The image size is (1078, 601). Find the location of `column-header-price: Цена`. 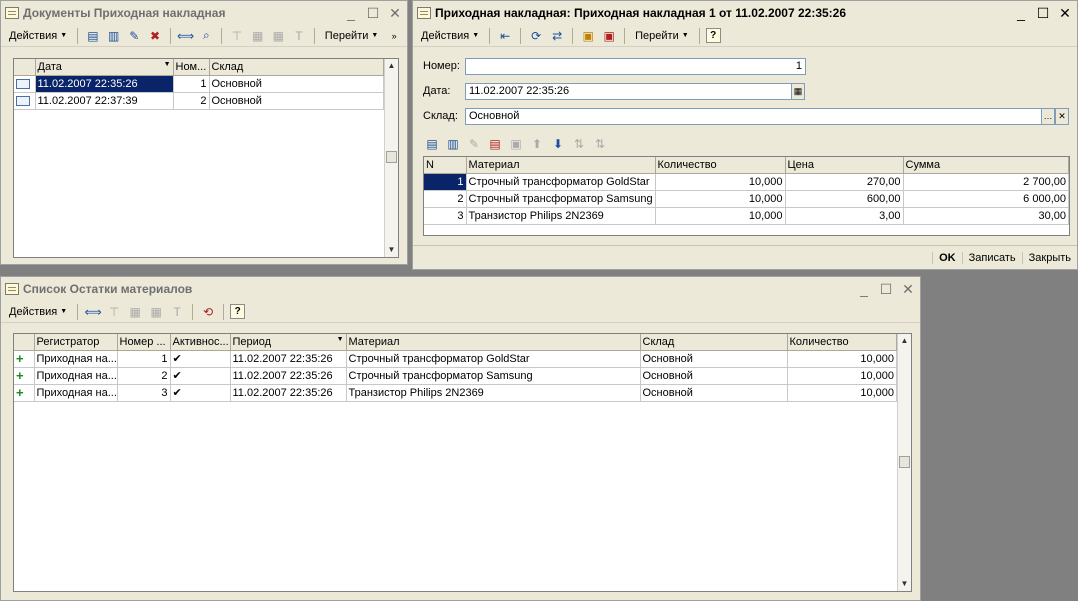

column-header-price: Цена is located at coordinates (844, 165).